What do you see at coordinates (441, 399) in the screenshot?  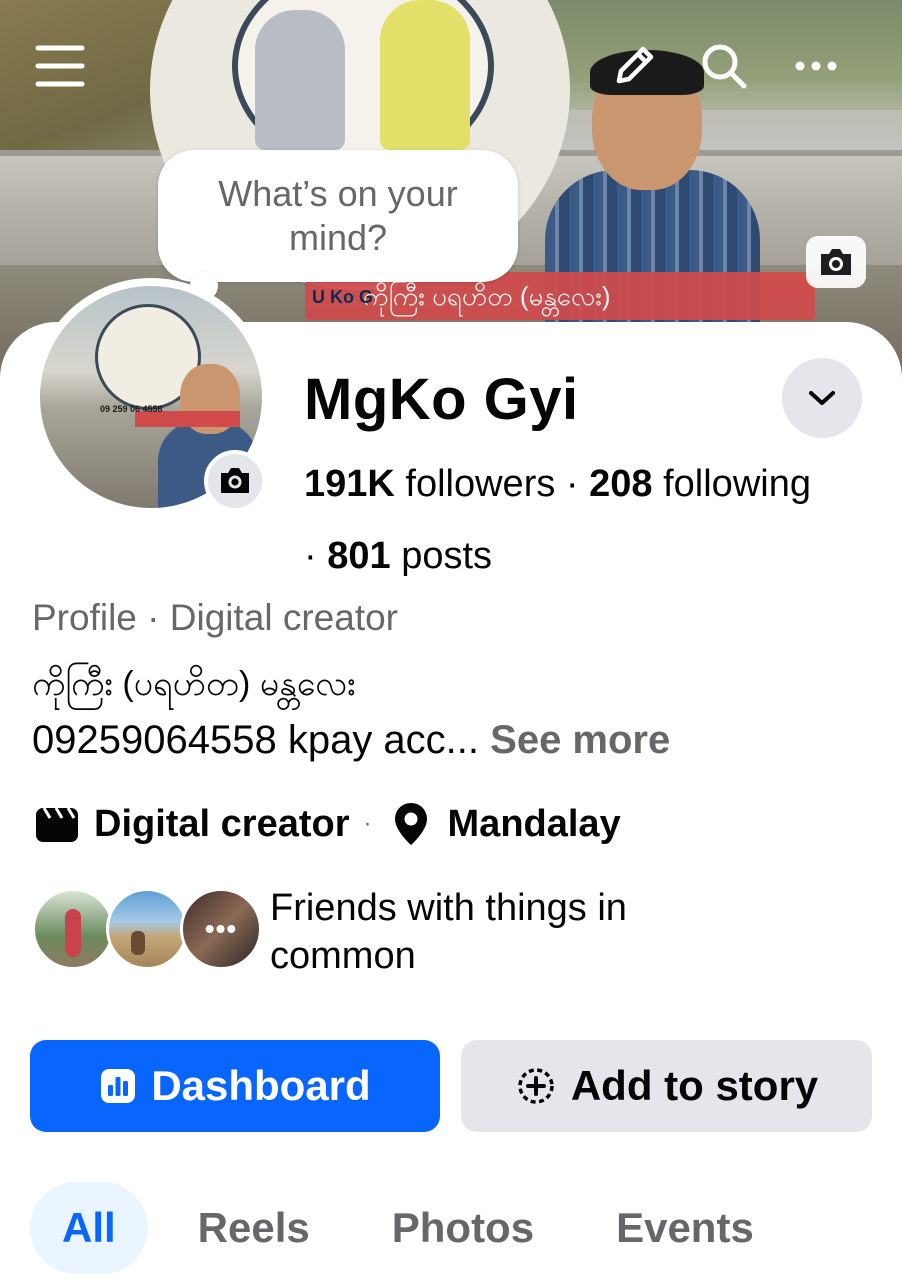 I see `profile-name: MgKo Gyi` at bounding box center [441, 399].